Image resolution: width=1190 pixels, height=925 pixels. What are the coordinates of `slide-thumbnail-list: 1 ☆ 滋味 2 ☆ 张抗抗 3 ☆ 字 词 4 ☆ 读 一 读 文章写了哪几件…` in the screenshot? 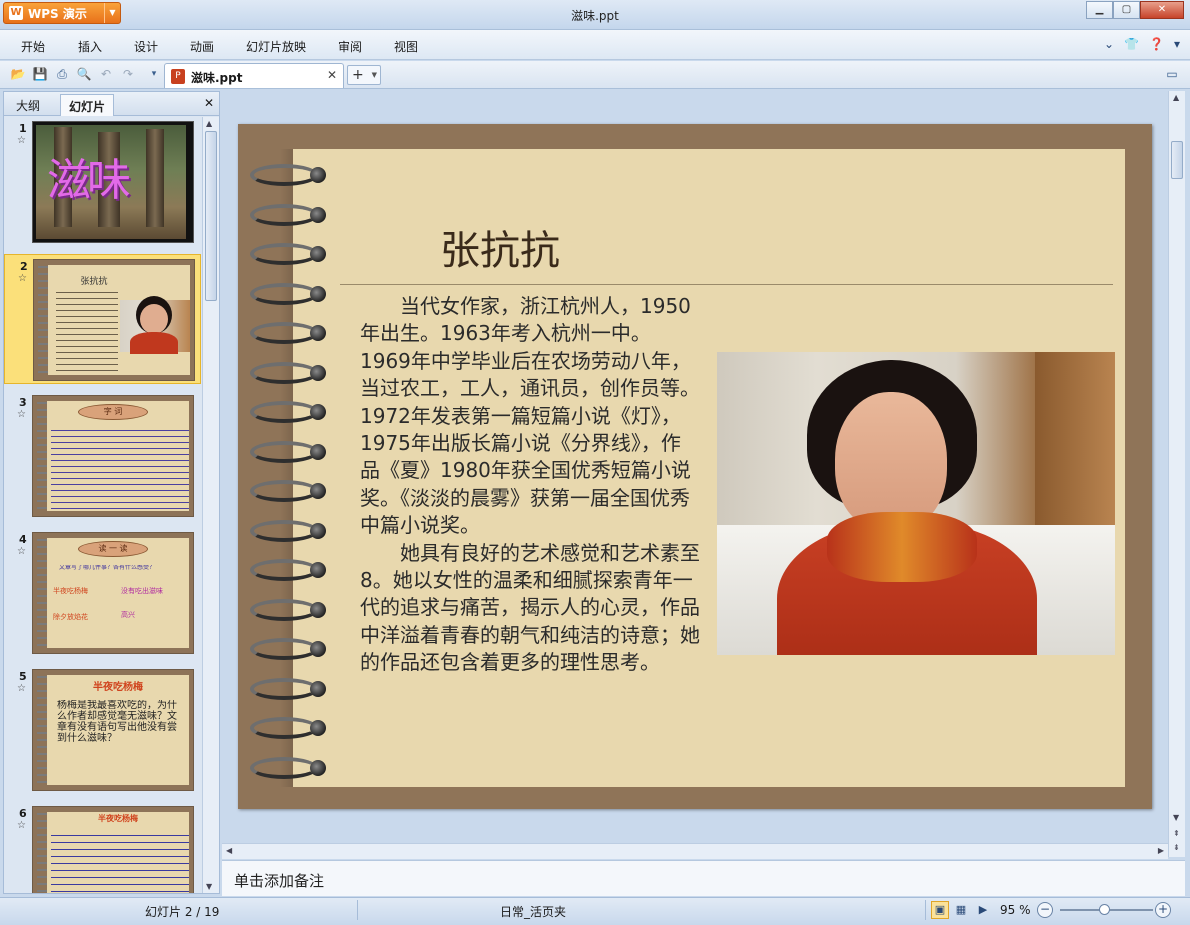 It's located at (102, 505).